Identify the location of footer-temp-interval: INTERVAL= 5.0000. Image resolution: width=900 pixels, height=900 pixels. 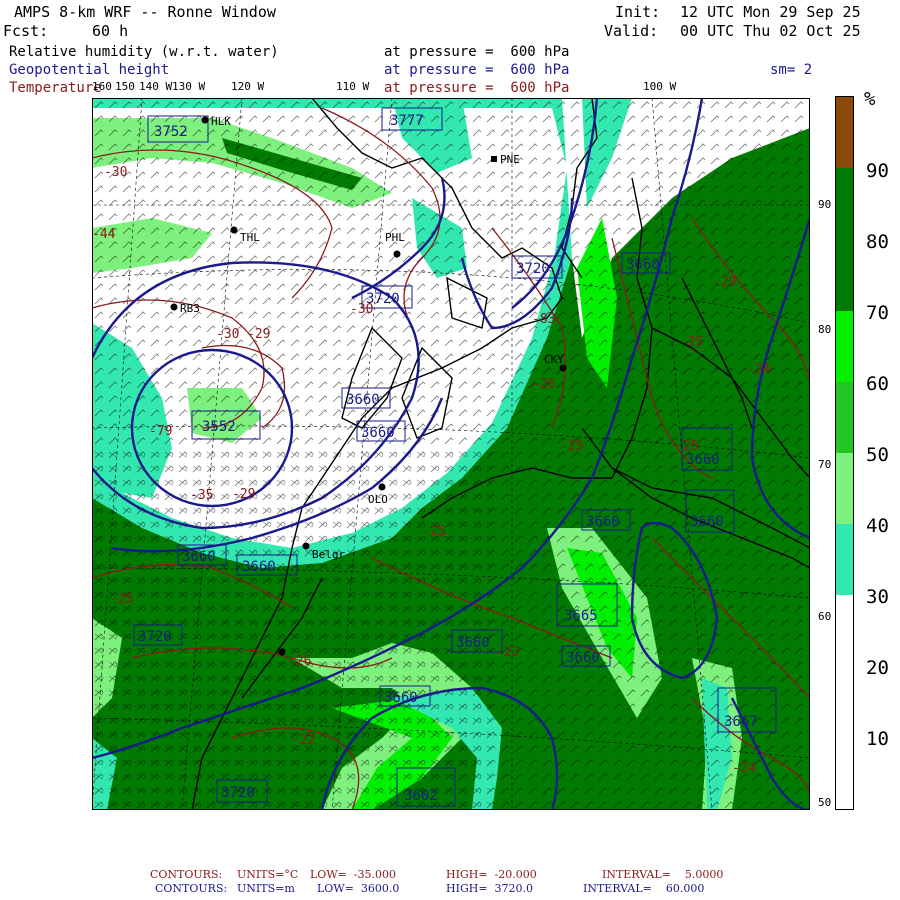
(663, 874).